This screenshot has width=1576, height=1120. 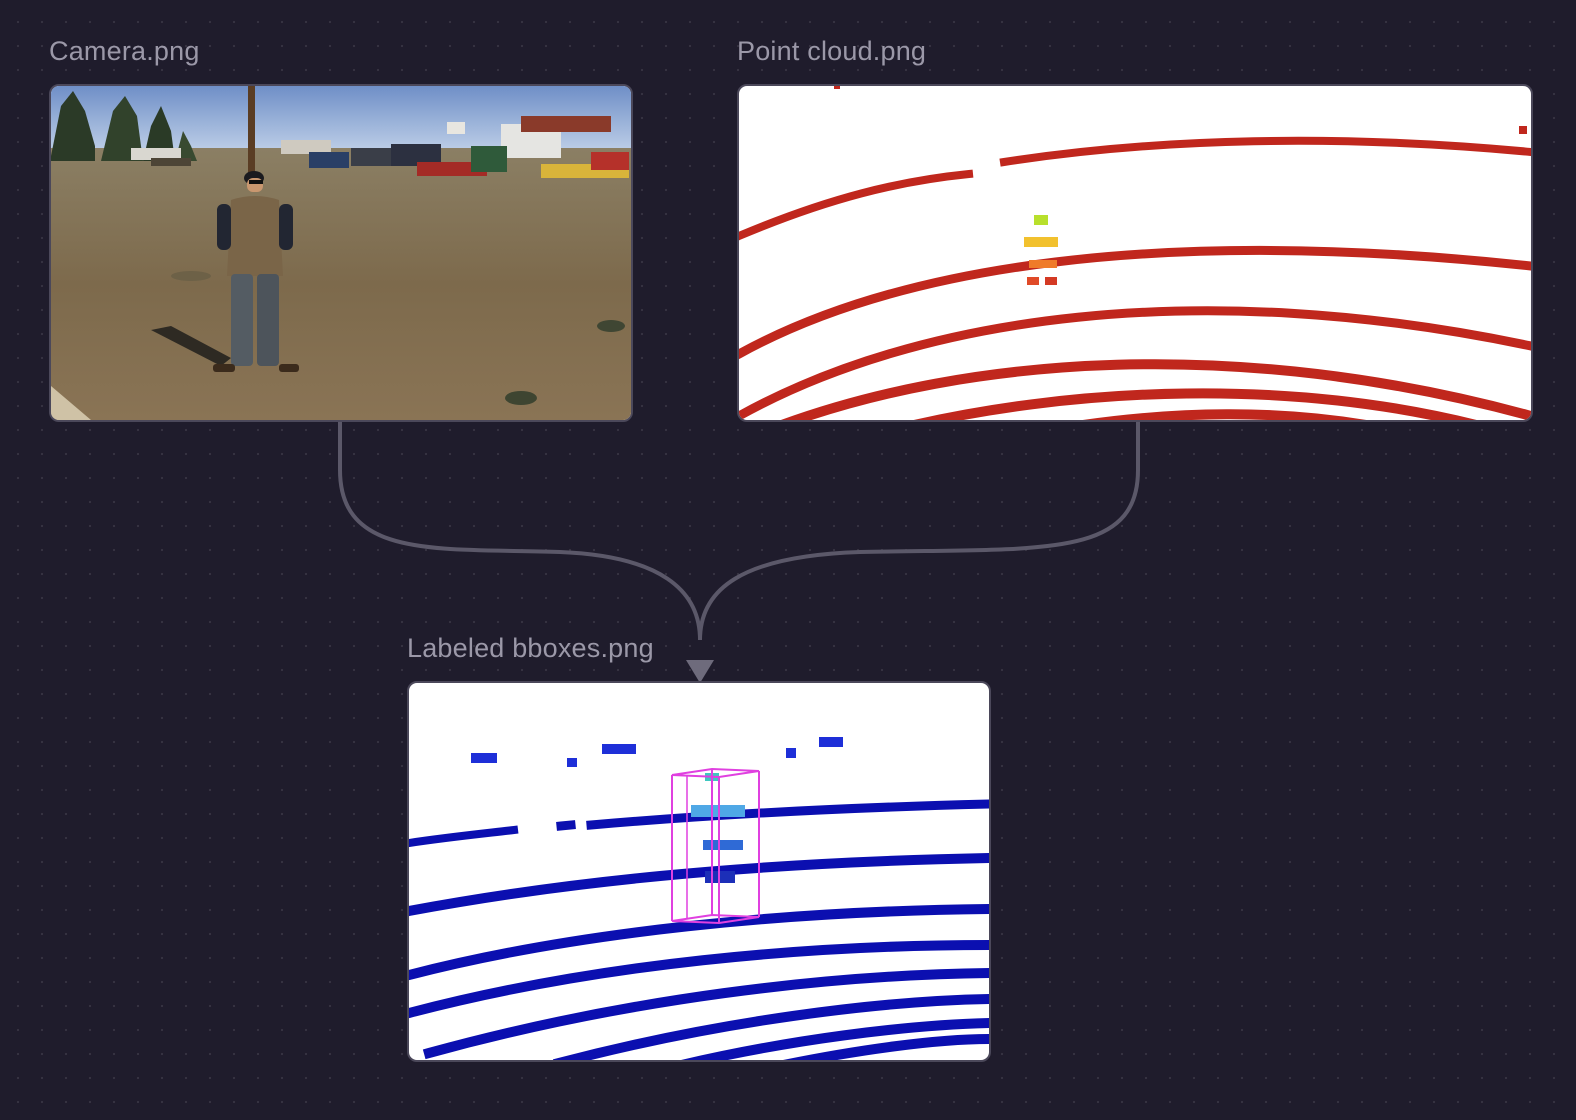 I want to click on arrow-down-icon, so click(x=700, y=671).